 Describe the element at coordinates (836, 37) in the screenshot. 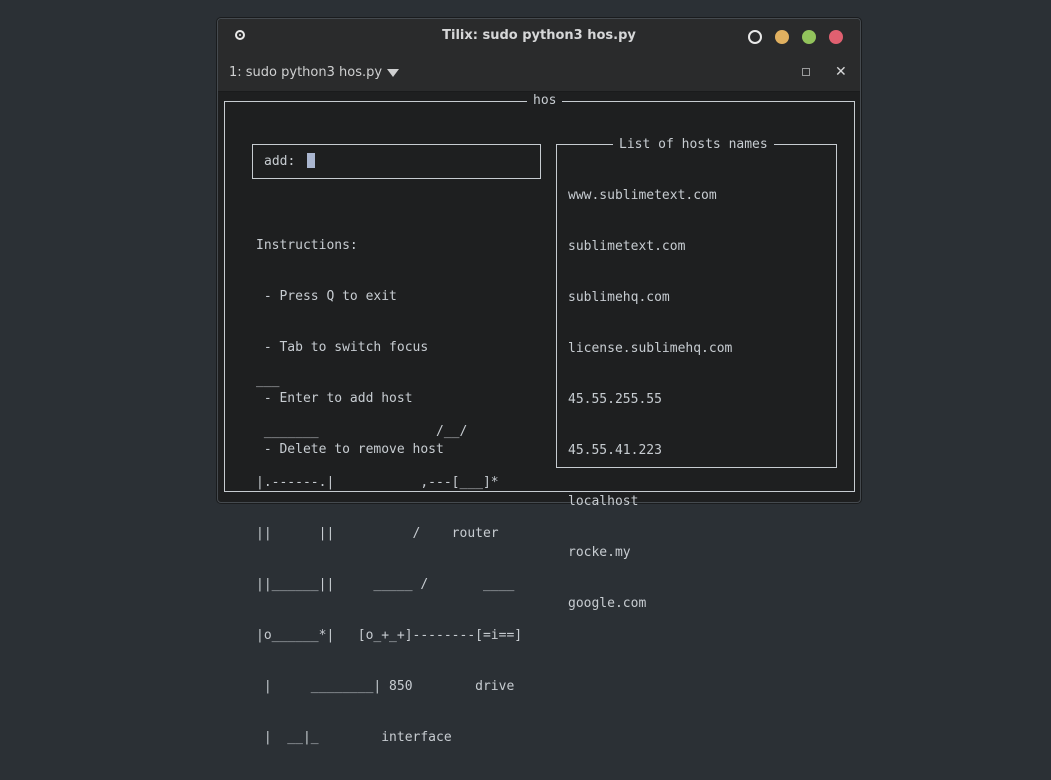

I see `close-button` at that location.